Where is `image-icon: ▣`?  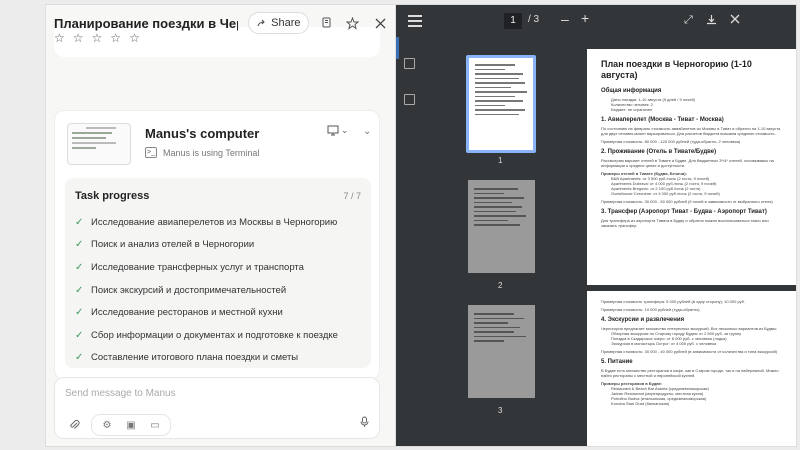
image-icon: ▣ is located at coordinates (131, 425).